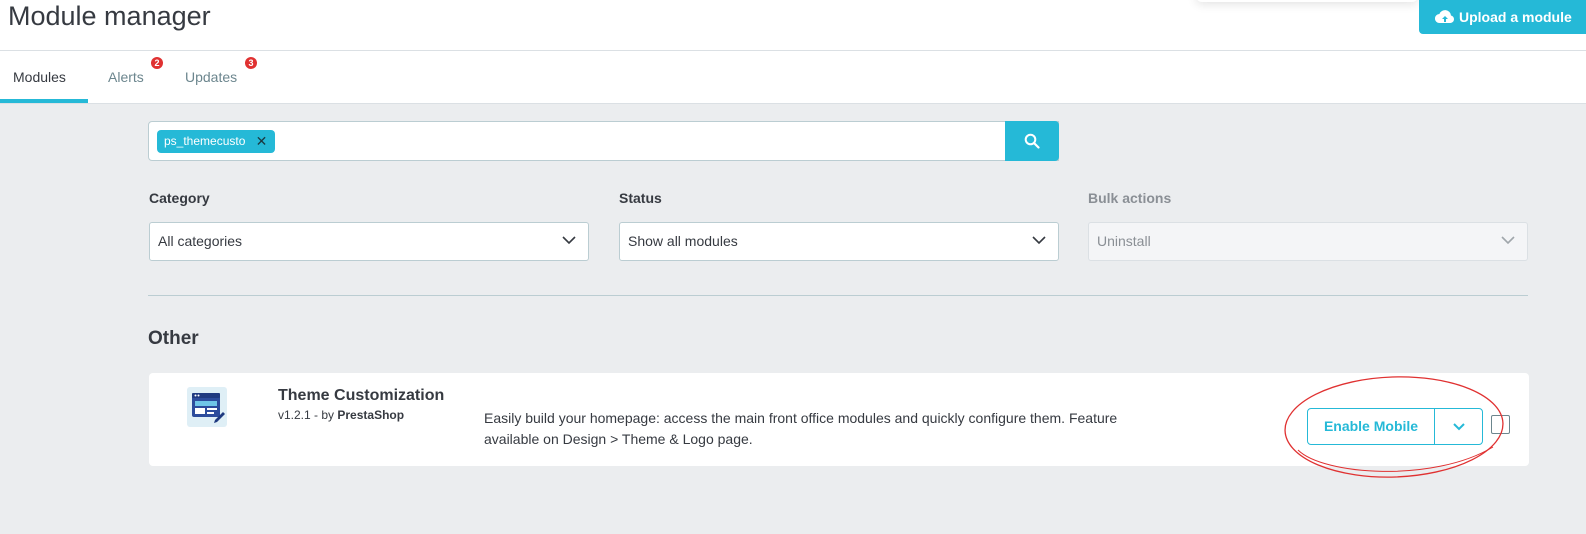 This screenshot has width=1586, height=534. I want to click on module-actions-dropdown, so click(1458, 426).